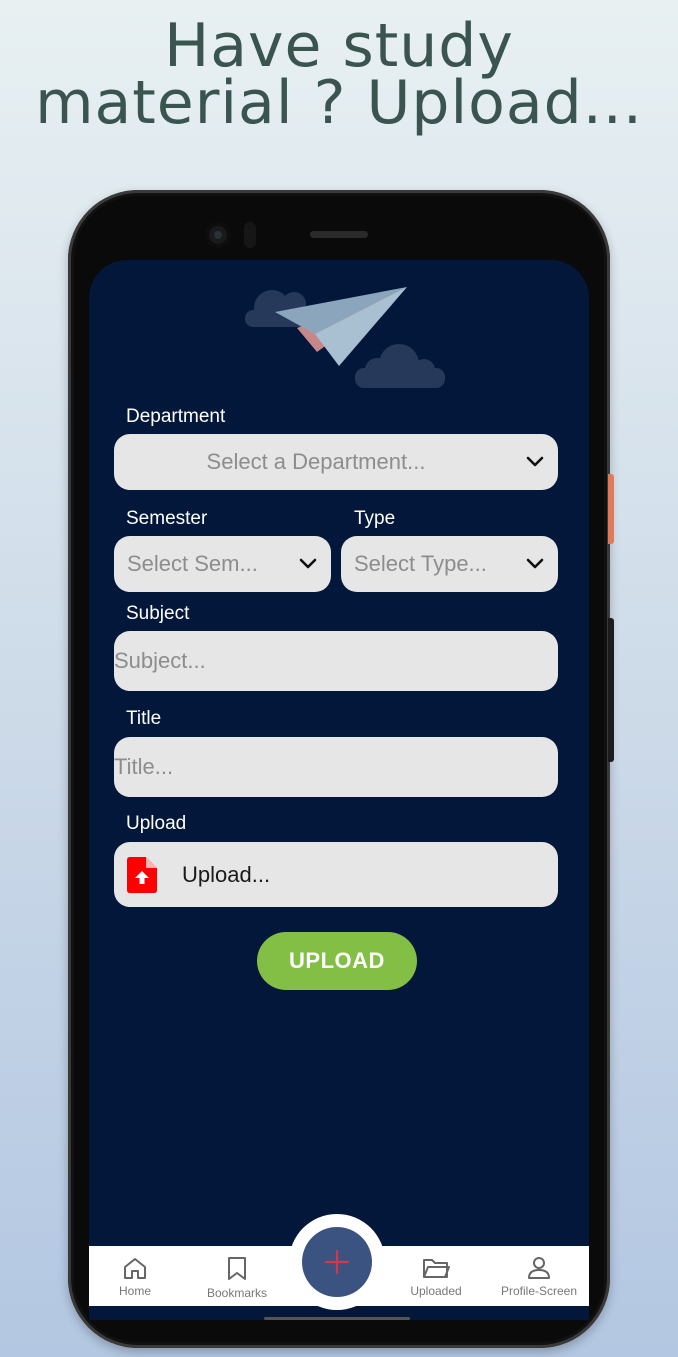  What do you see at coordinates (339, 46) in the screenshot?
I see `headline-line-1: Have study` at bounding box center [339, 46].